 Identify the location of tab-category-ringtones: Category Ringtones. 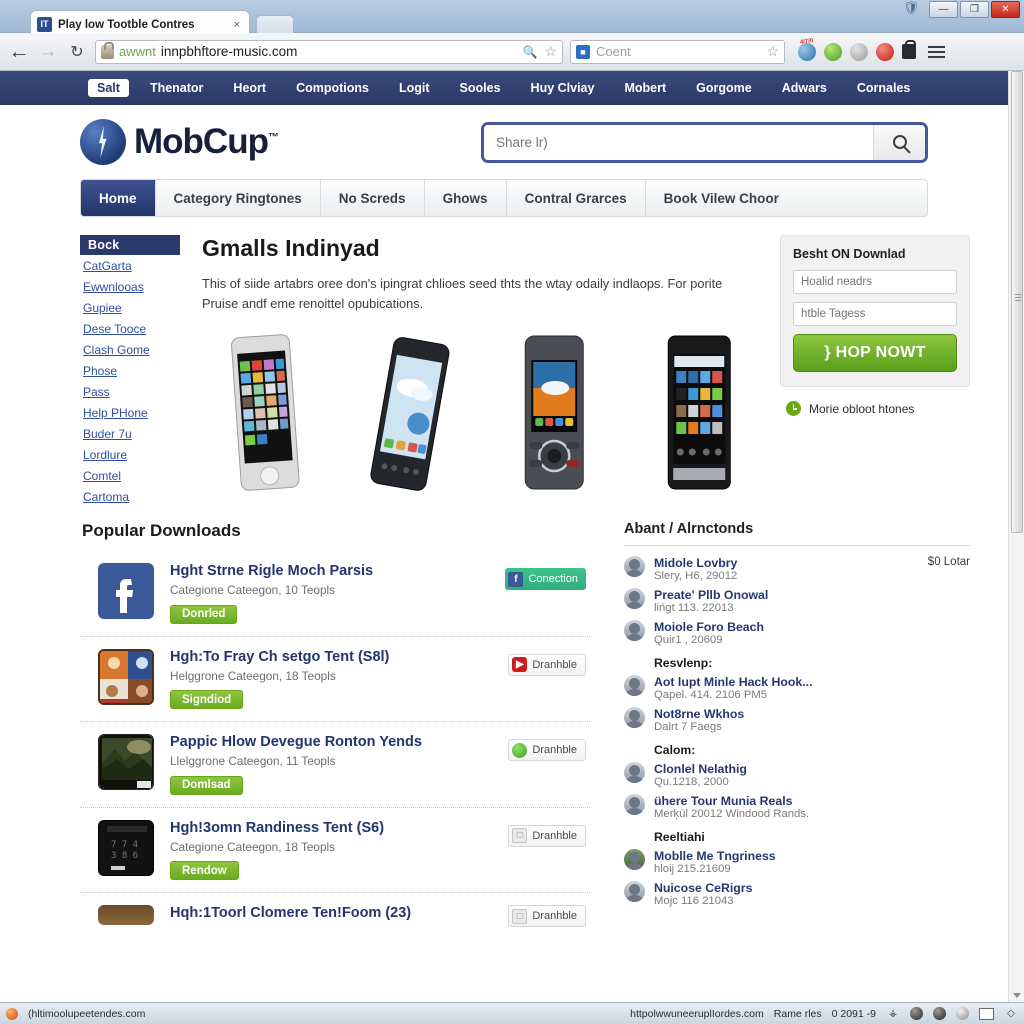
(238, 198).